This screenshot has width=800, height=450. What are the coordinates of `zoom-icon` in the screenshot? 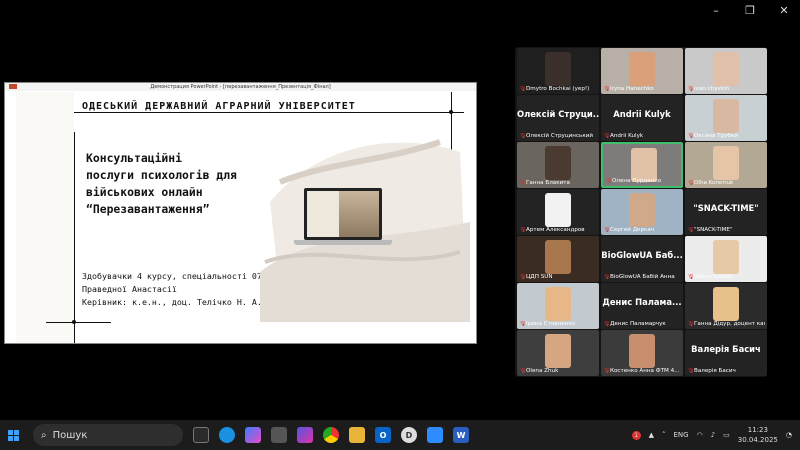 It's located at (435, 435).